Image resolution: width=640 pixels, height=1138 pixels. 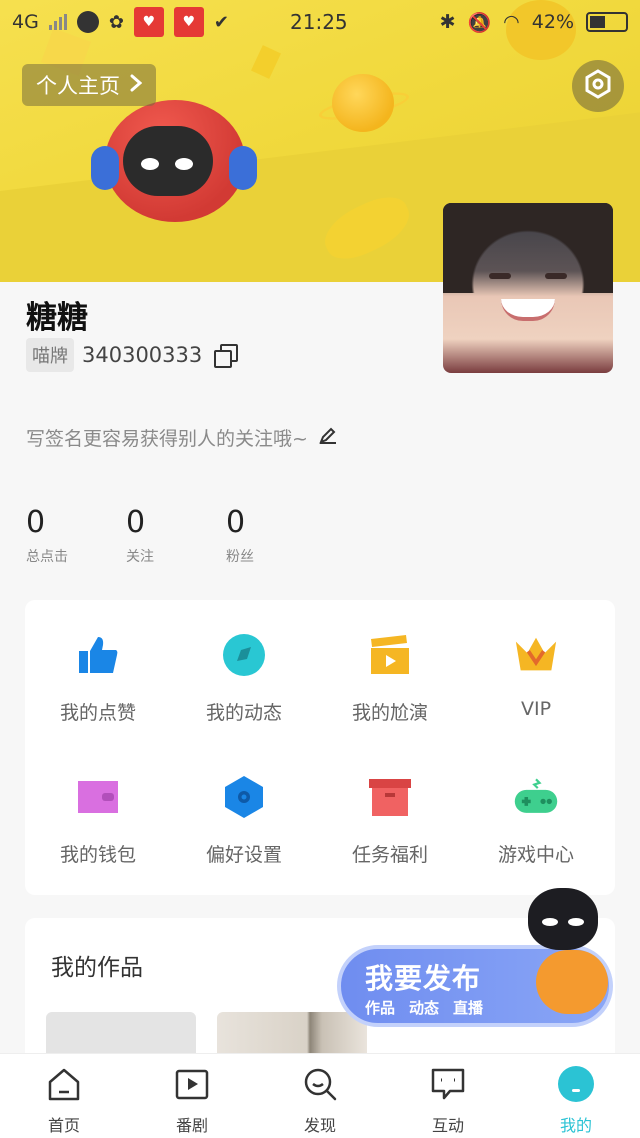 What do you see at coordinates (528, 288) in the screenshot?
I see `avatar` at bounding box center [528, 288].